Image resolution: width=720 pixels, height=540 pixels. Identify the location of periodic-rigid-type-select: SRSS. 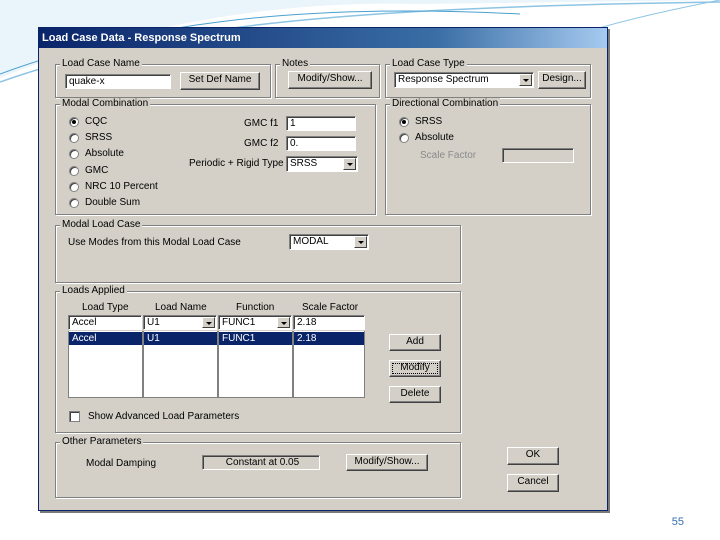
(322, 164).